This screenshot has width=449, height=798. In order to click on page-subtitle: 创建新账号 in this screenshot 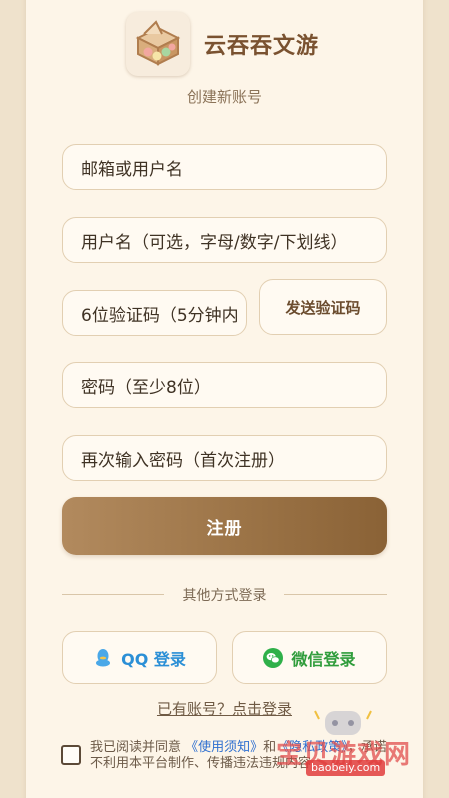, I will do `click(224, 97)`.